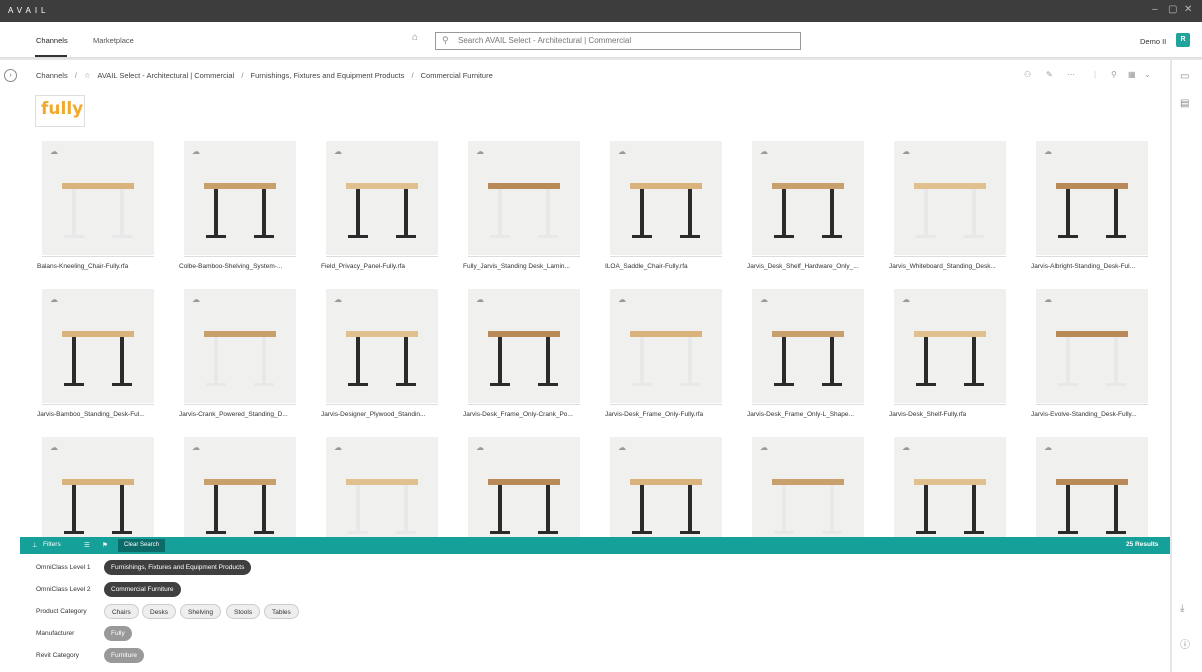 The height and width of the screenshot is (672, 1202). What do you see at coordinates (1153, 41) in the screenshot?
I see `user-name: Demo II` at bounding box center [1153, 41].